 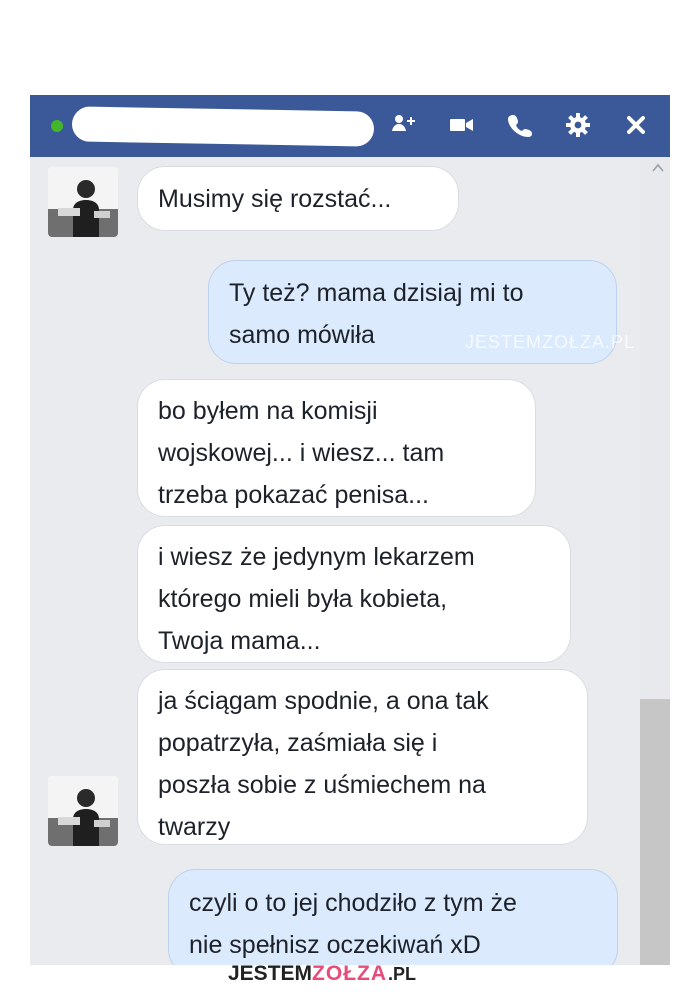 I want to click on message-text-line: ja ściągam spodnie, a ona tak, so click(x=323, y=701).